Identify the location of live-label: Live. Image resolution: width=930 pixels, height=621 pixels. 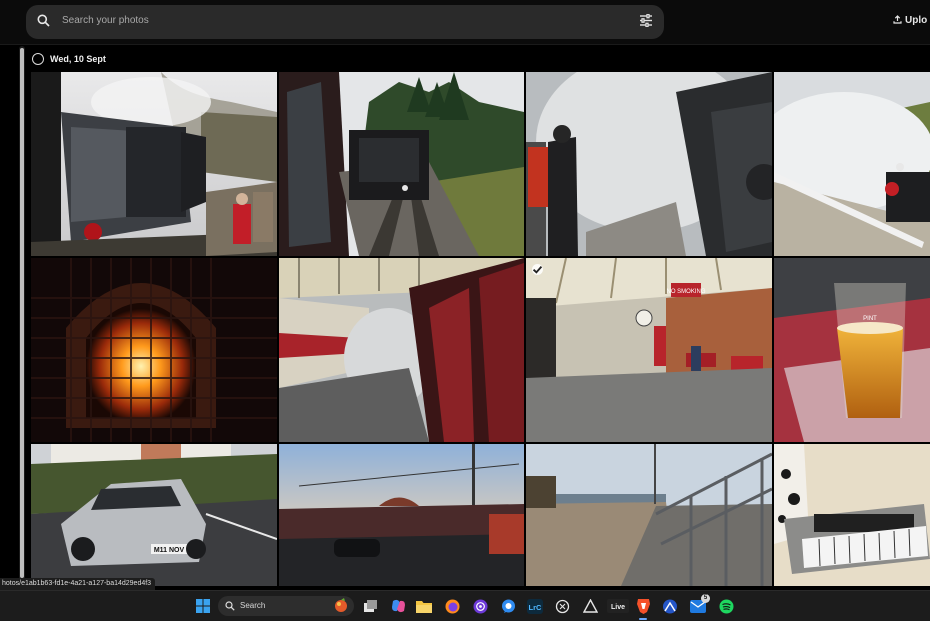
(618, 607).